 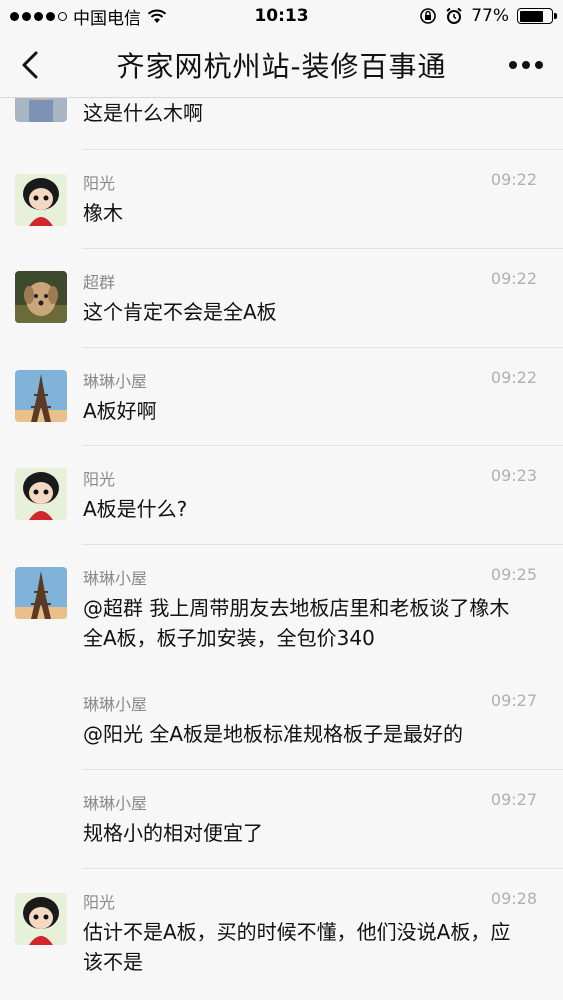 I want to click on message-item: 阳光 09:28 估计不是A板，买的时候不懂，他们没说A板，应该不是, so click(x=281, y=934).